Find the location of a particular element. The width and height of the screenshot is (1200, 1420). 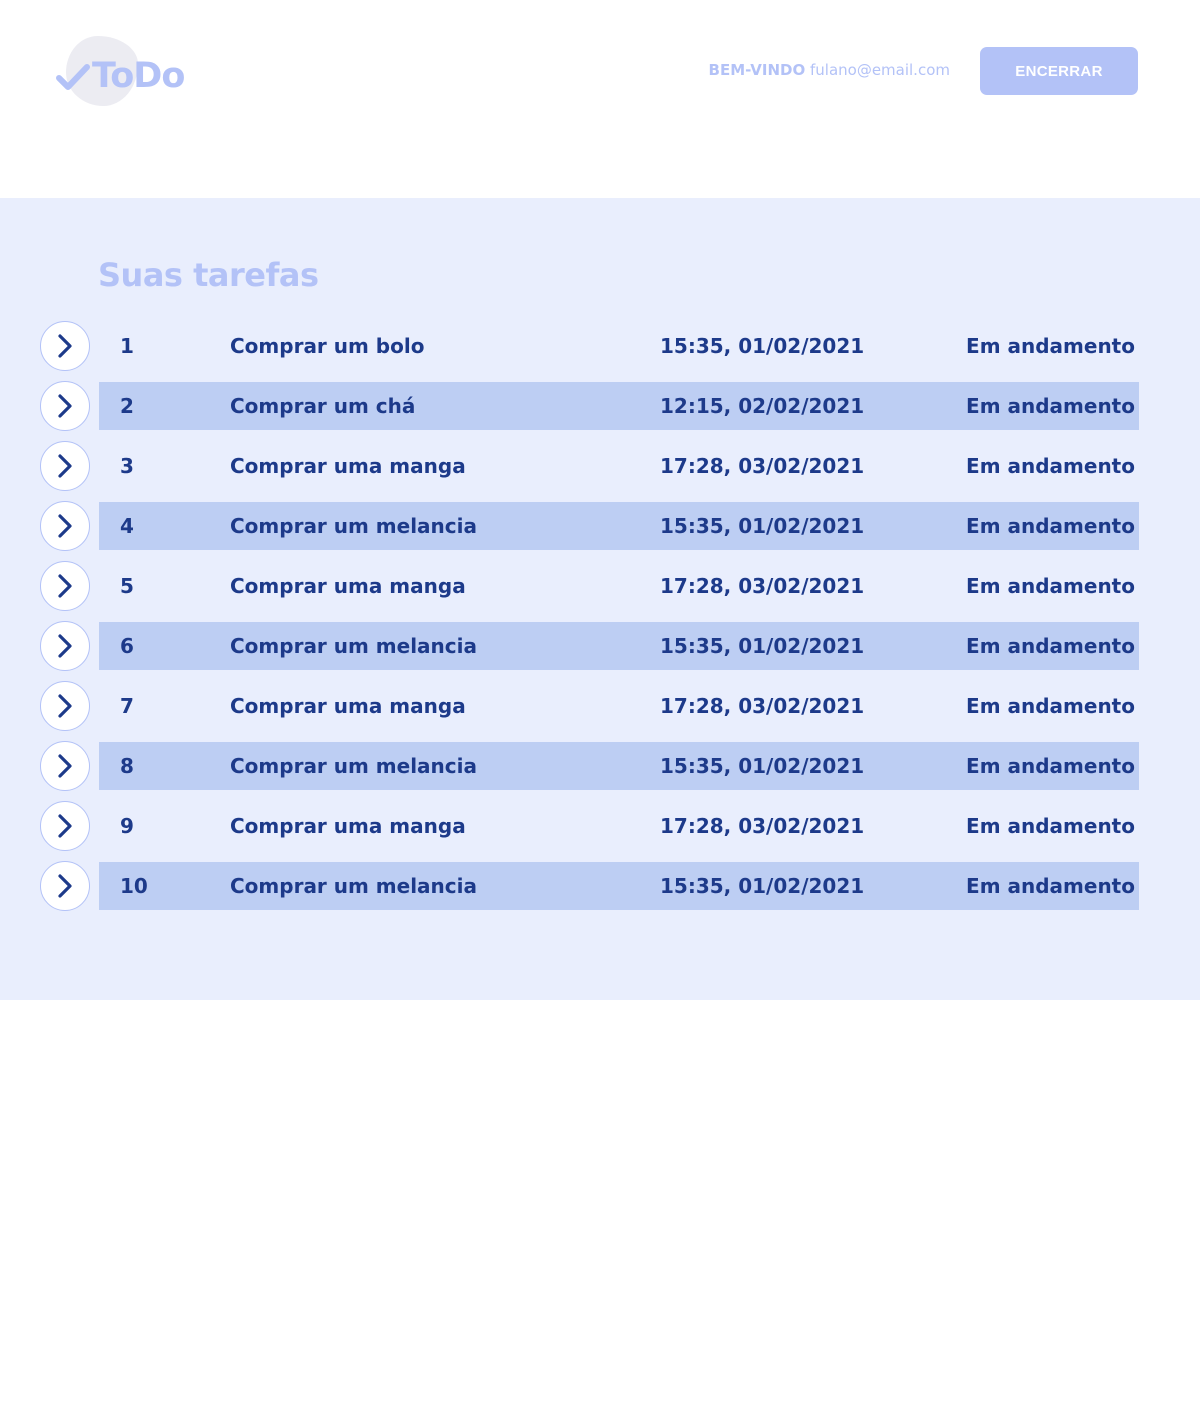

task-number: 10 is located at coordinates (134, 886).